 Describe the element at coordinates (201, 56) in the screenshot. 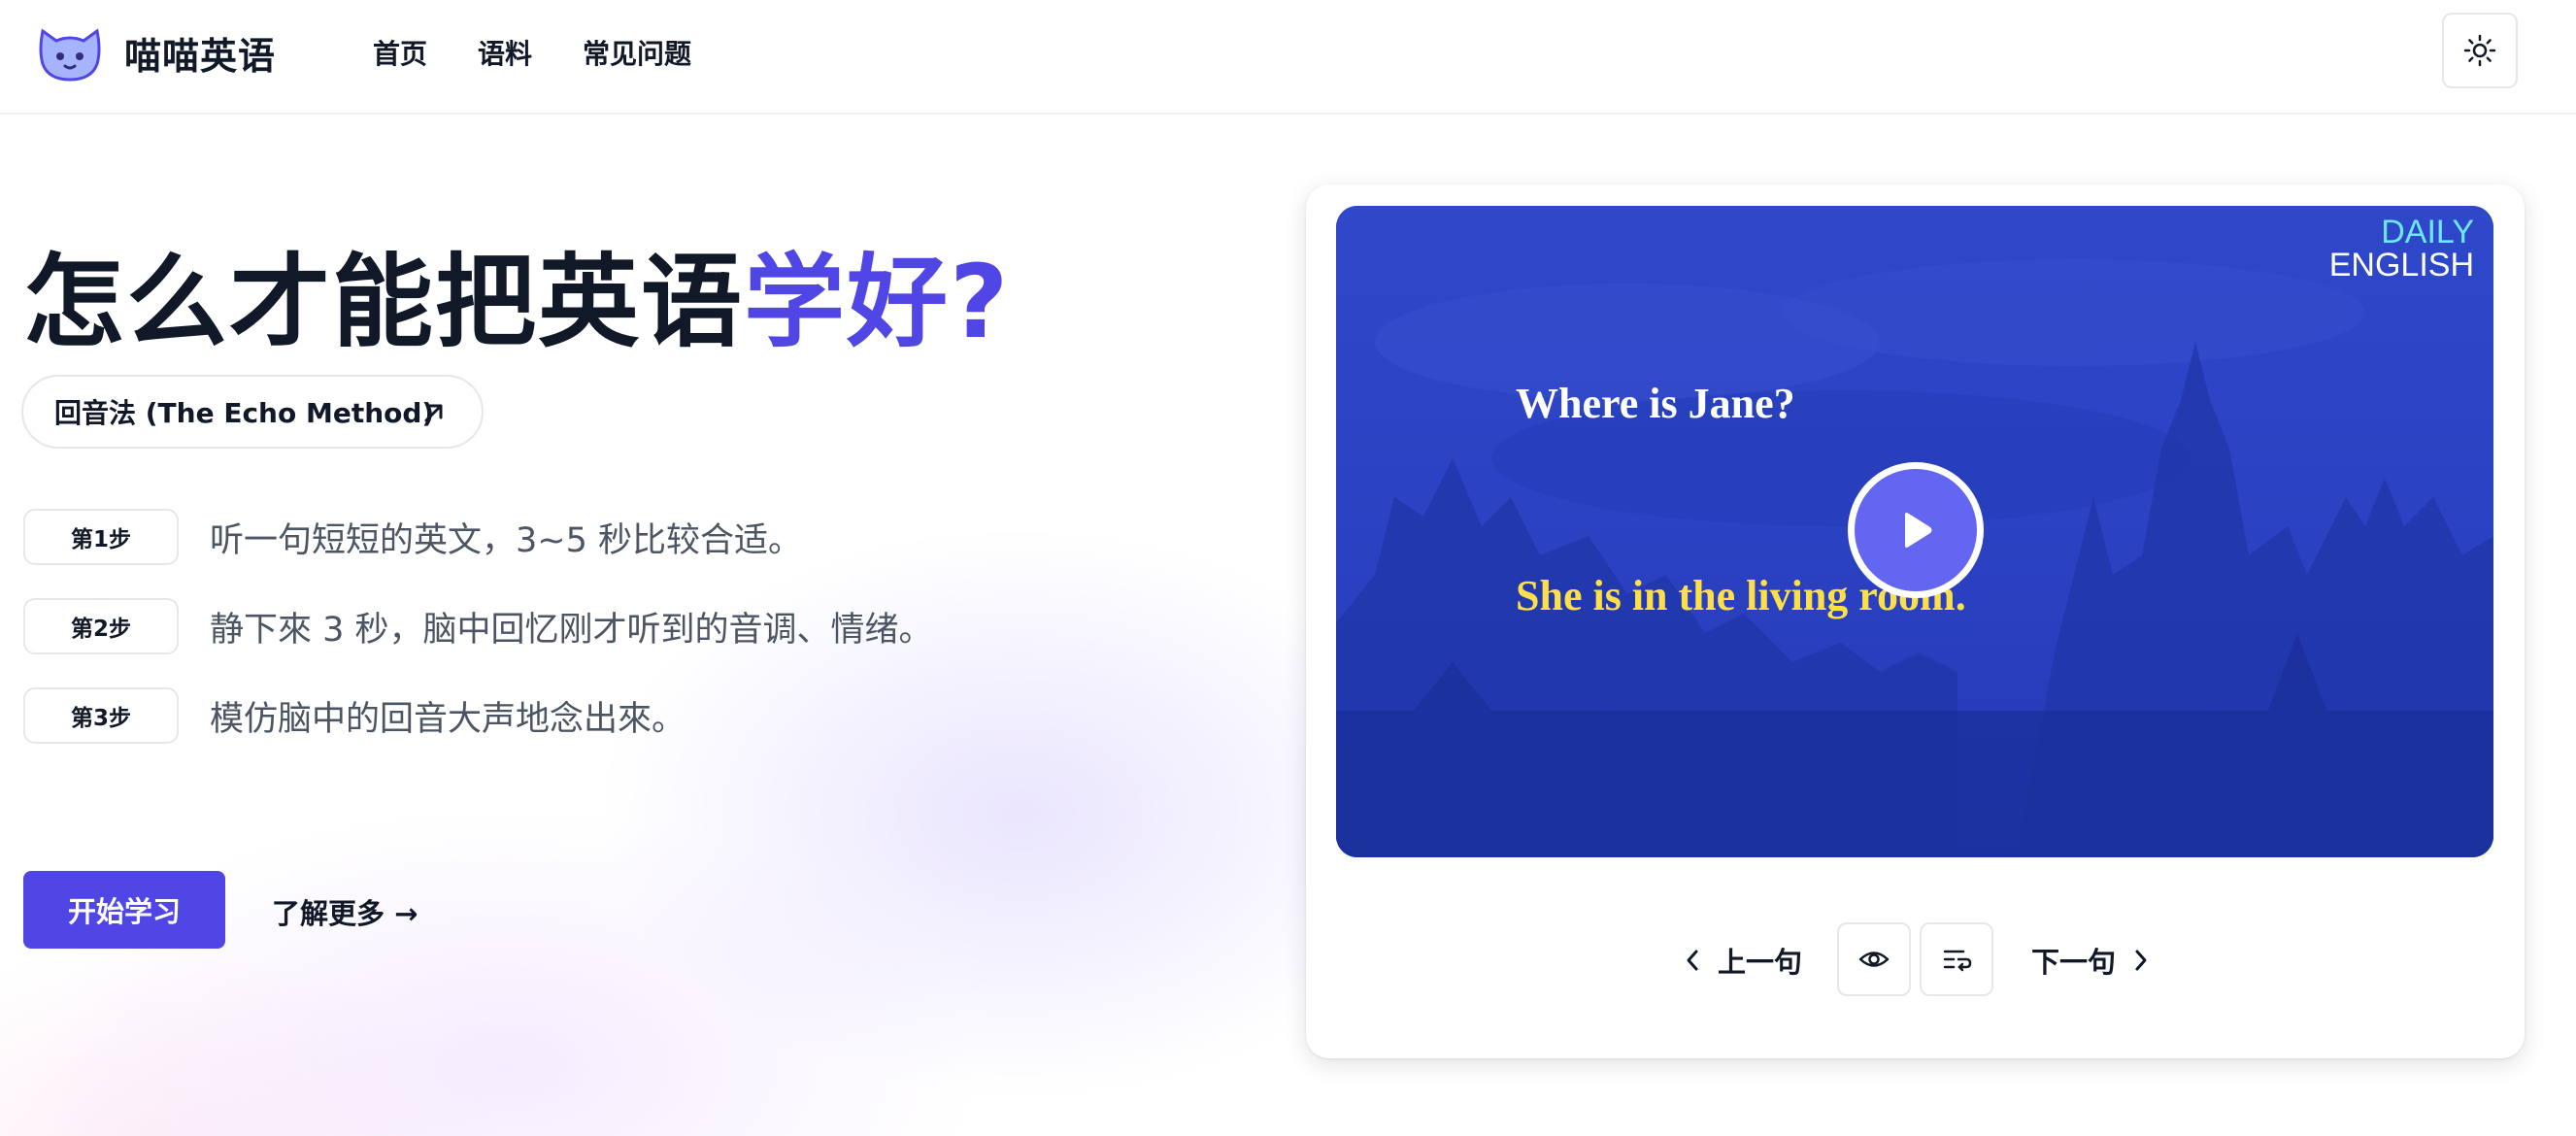

I see `app-name: 喵喵英语` at that location.